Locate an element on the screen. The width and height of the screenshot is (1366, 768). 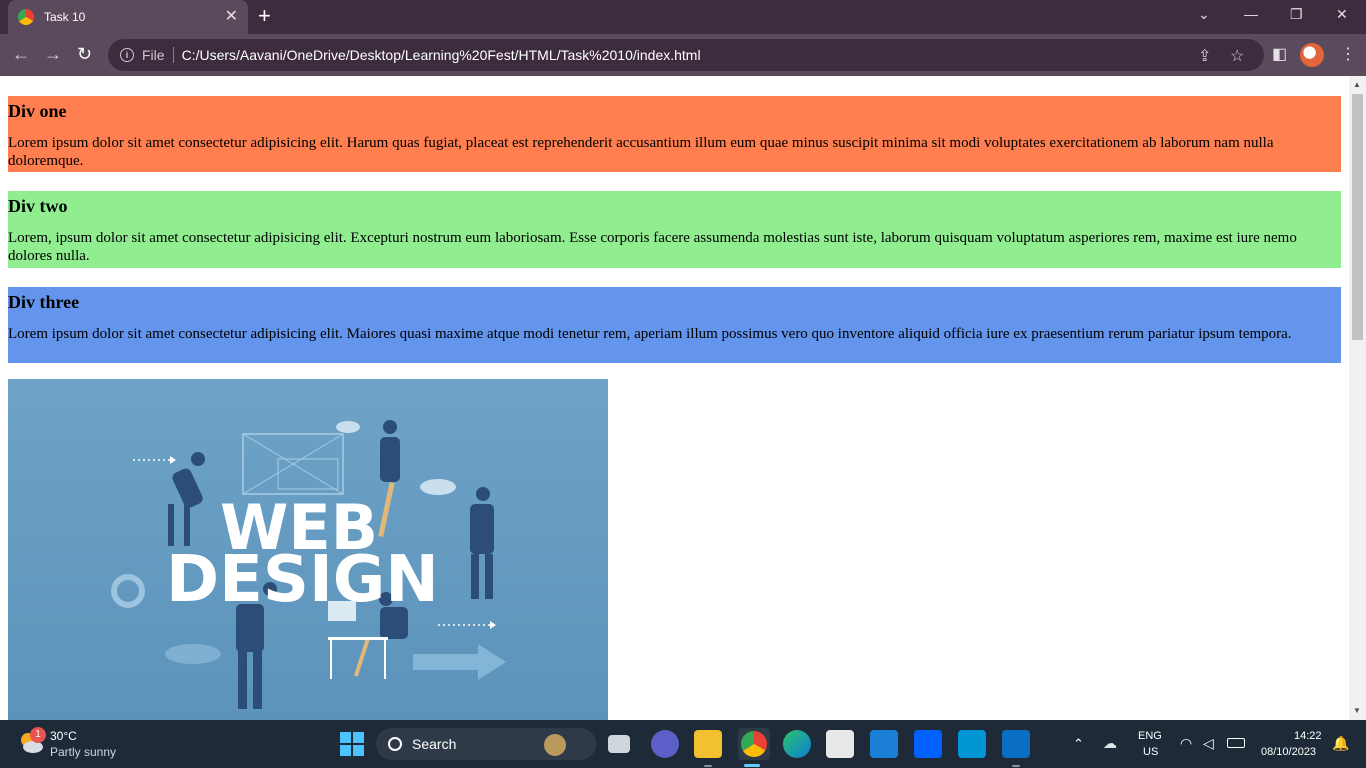
minimize-icon: — is located at coordinates (1251, 14).